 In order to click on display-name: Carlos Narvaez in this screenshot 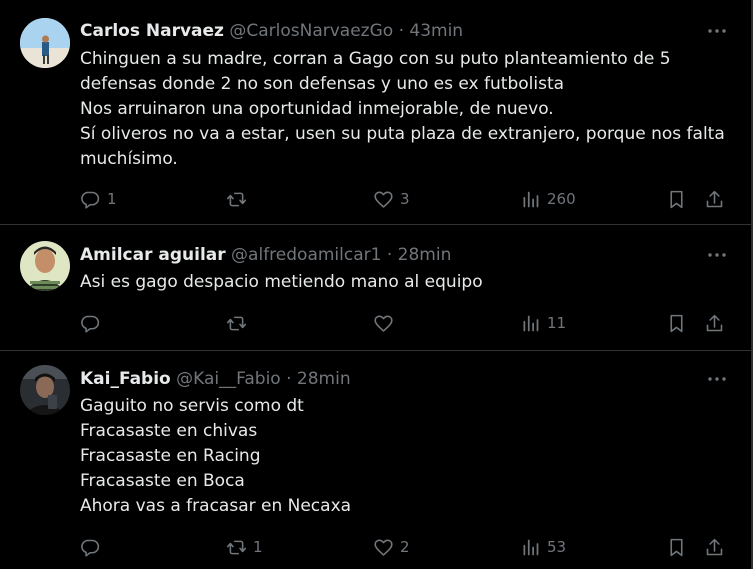, I will do `click(152, 31)`.